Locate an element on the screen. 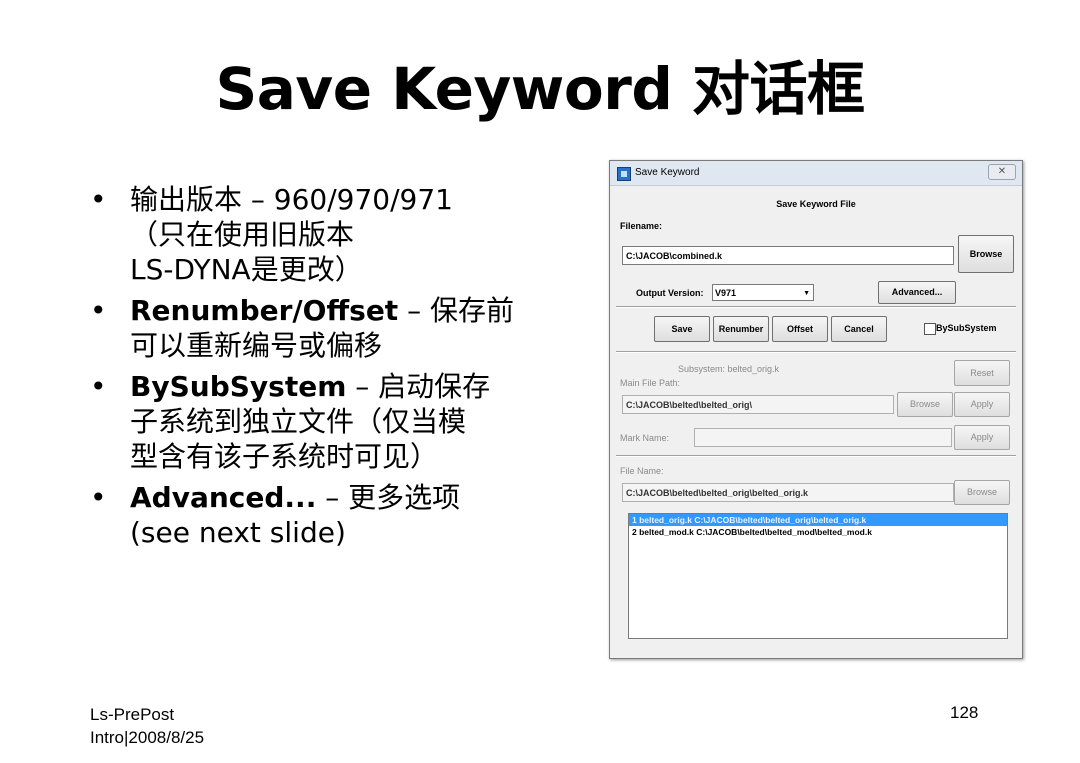 The image size is (1080, 763). footer-product: Ls-PrePost is located at coordinates (132, 714).